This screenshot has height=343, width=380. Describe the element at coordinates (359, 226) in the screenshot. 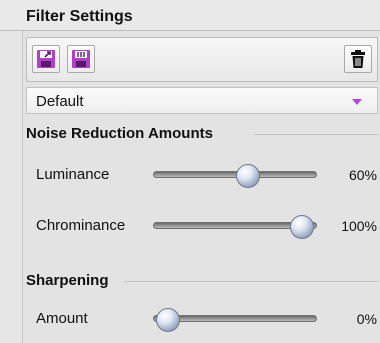

I see `chrominance-value: 100%` at that location.